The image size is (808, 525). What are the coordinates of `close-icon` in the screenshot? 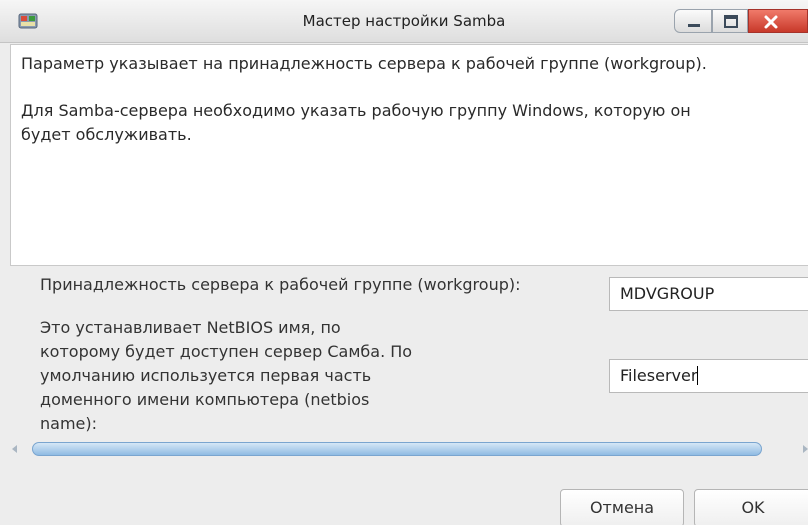 It's located at (771, 22).